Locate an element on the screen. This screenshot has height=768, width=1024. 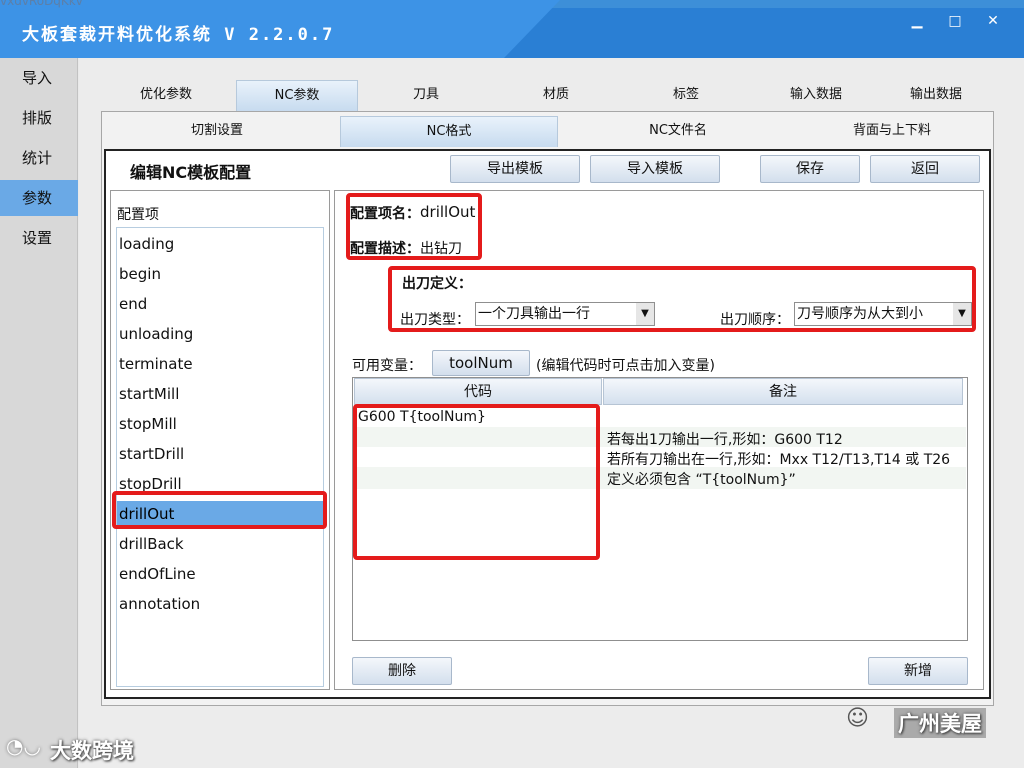
out-type-select: 一个刀具输出一行 ▼ is located at coordinates (565, 314).